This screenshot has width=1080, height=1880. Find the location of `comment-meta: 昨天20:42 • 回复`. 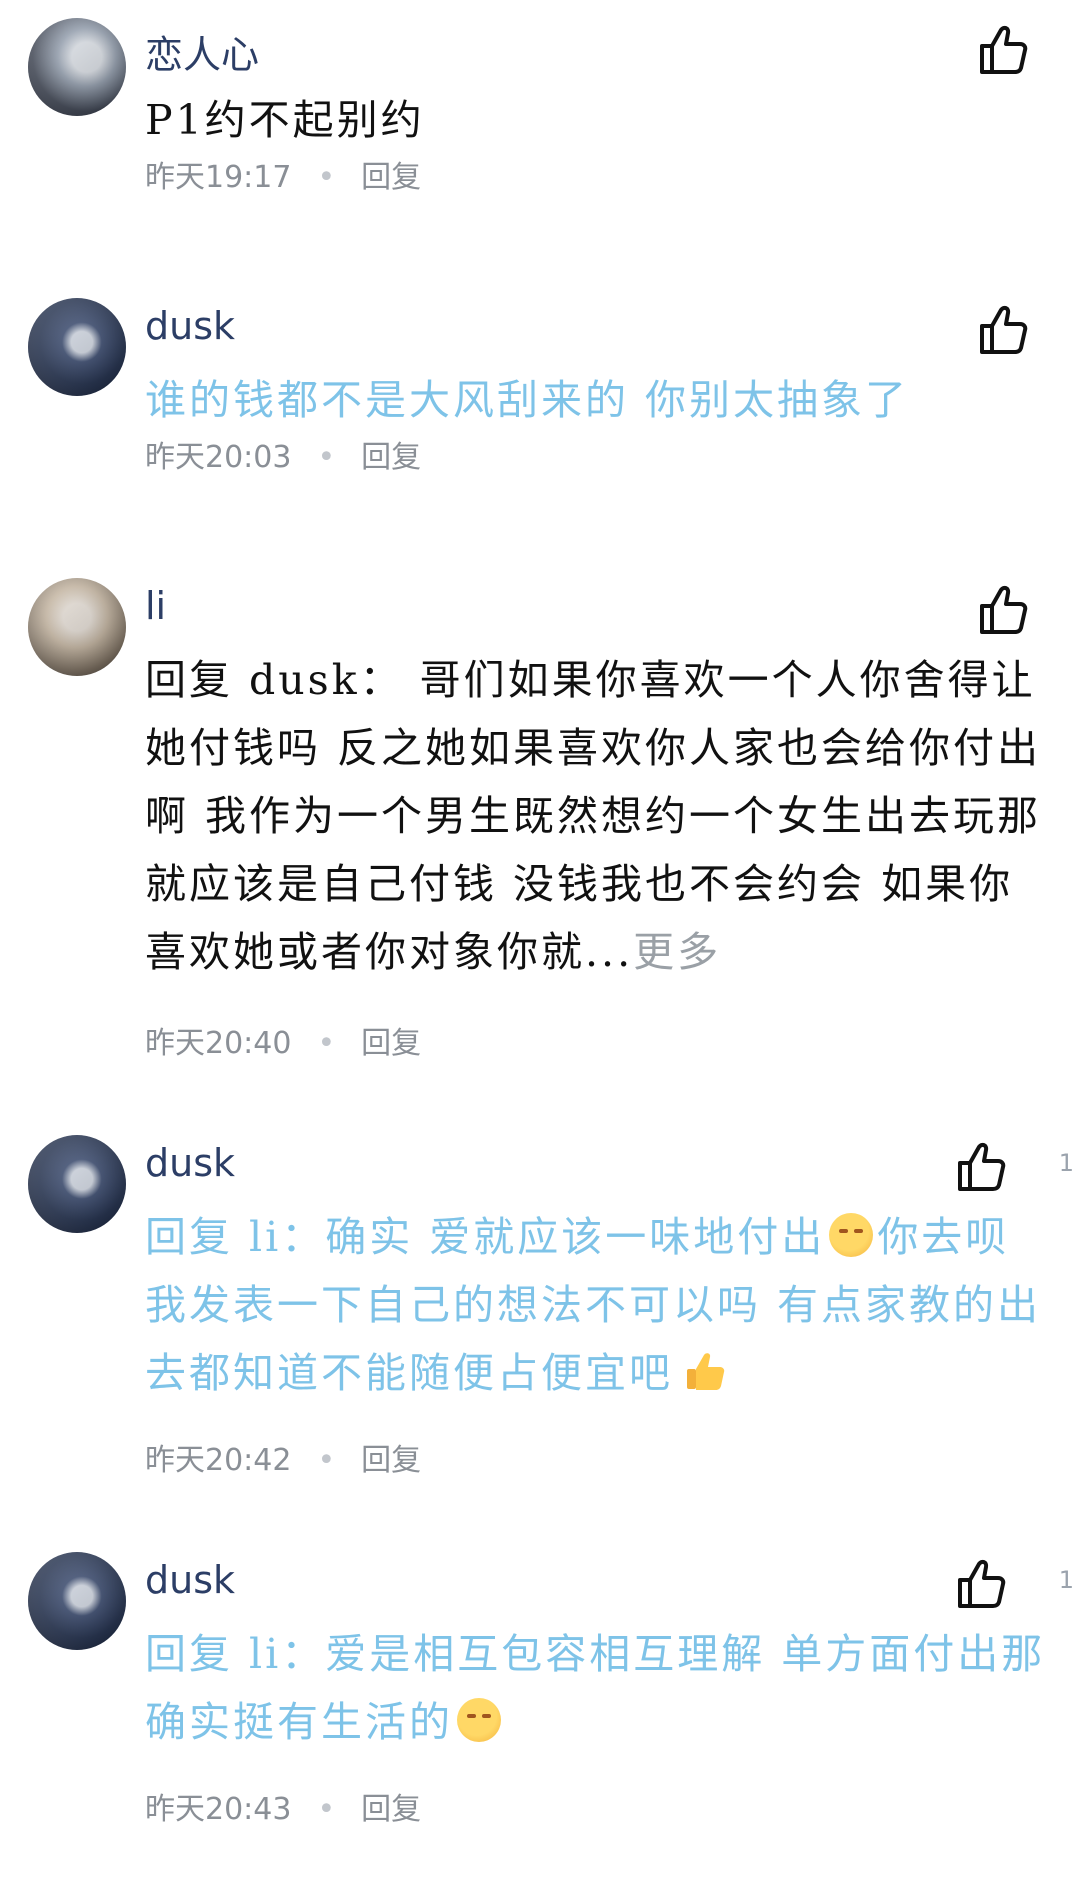

comment-meta: 昨天20:42 • 回复 is located at coordinates (283, 1457).